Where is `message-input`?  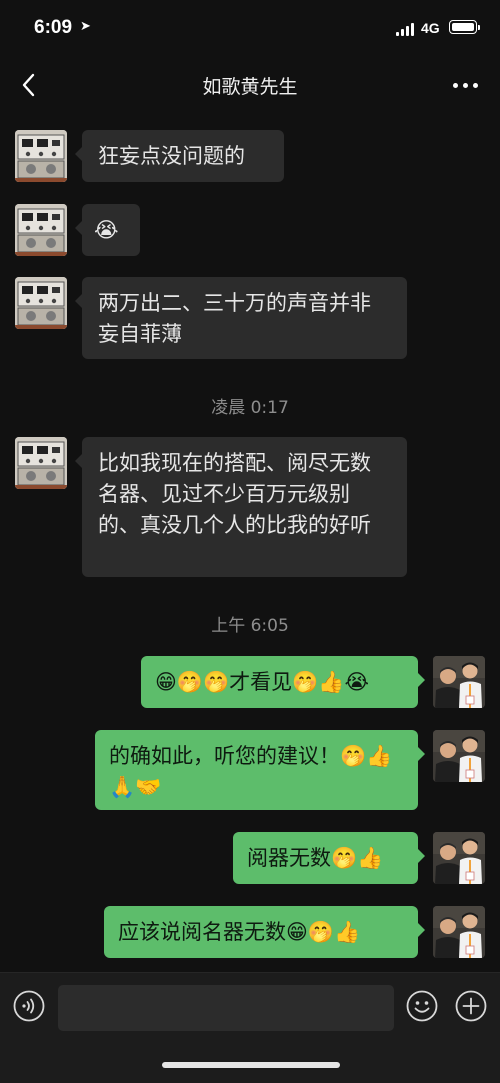
message-input is located at coordinates (226, 1008).